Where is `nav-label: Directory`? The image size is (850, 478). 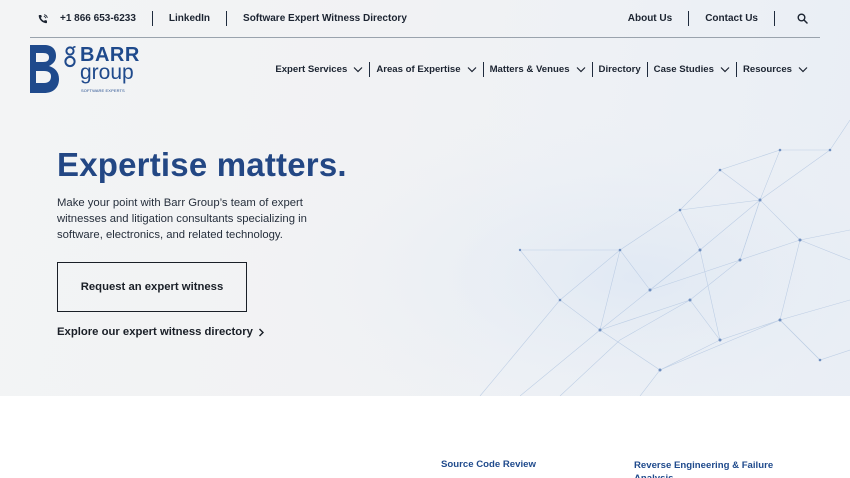 nav-label: Directory is located at coordinates (619, 69).